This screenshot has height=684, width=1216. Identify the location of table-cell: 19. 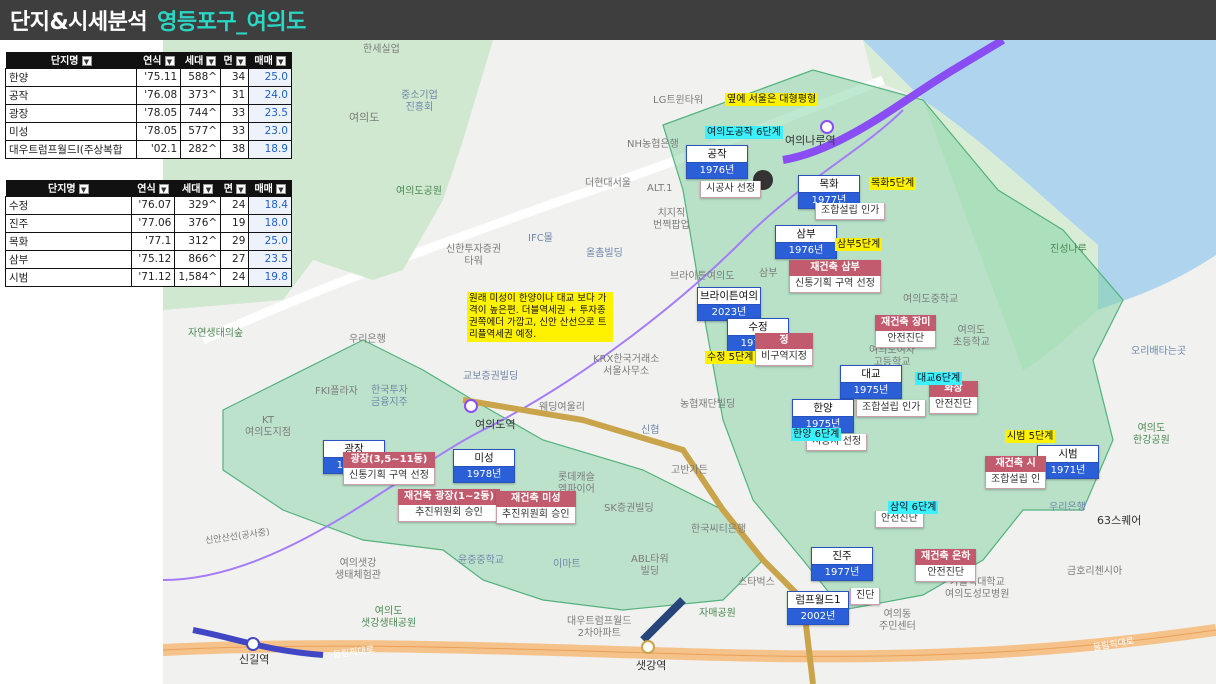
(235, 223).